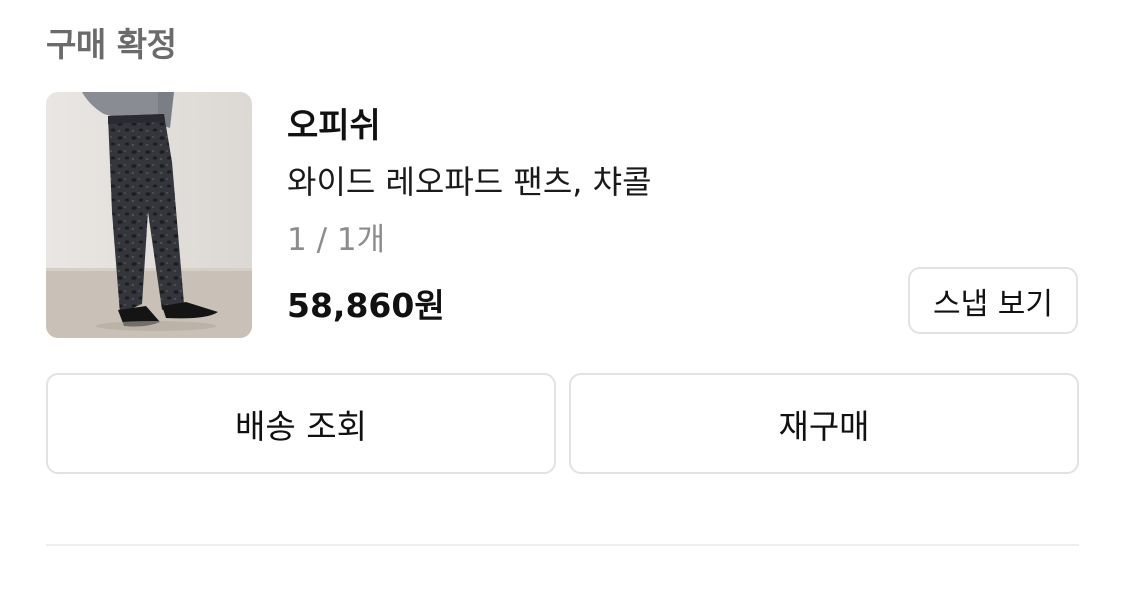  Describe the element at coordinates (824, 423) in the screenshot. I see `reorder-button: 재구매` at that location.